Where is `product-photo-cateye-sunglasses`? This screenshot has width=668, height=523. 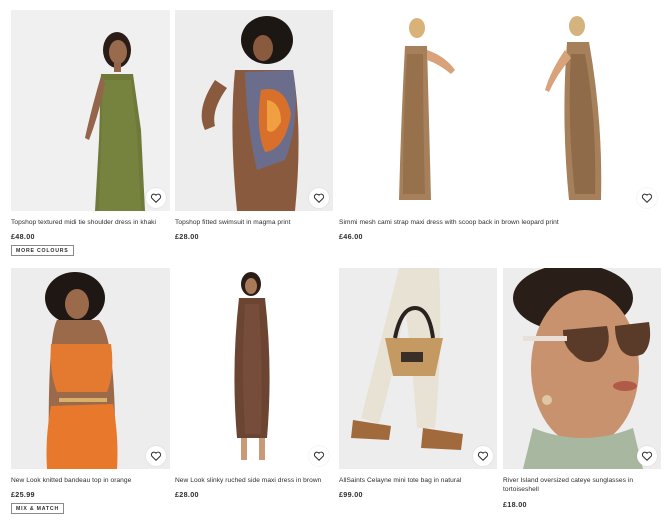 product-photo-cateye-sunglasses is located at coordinates (582, 368).